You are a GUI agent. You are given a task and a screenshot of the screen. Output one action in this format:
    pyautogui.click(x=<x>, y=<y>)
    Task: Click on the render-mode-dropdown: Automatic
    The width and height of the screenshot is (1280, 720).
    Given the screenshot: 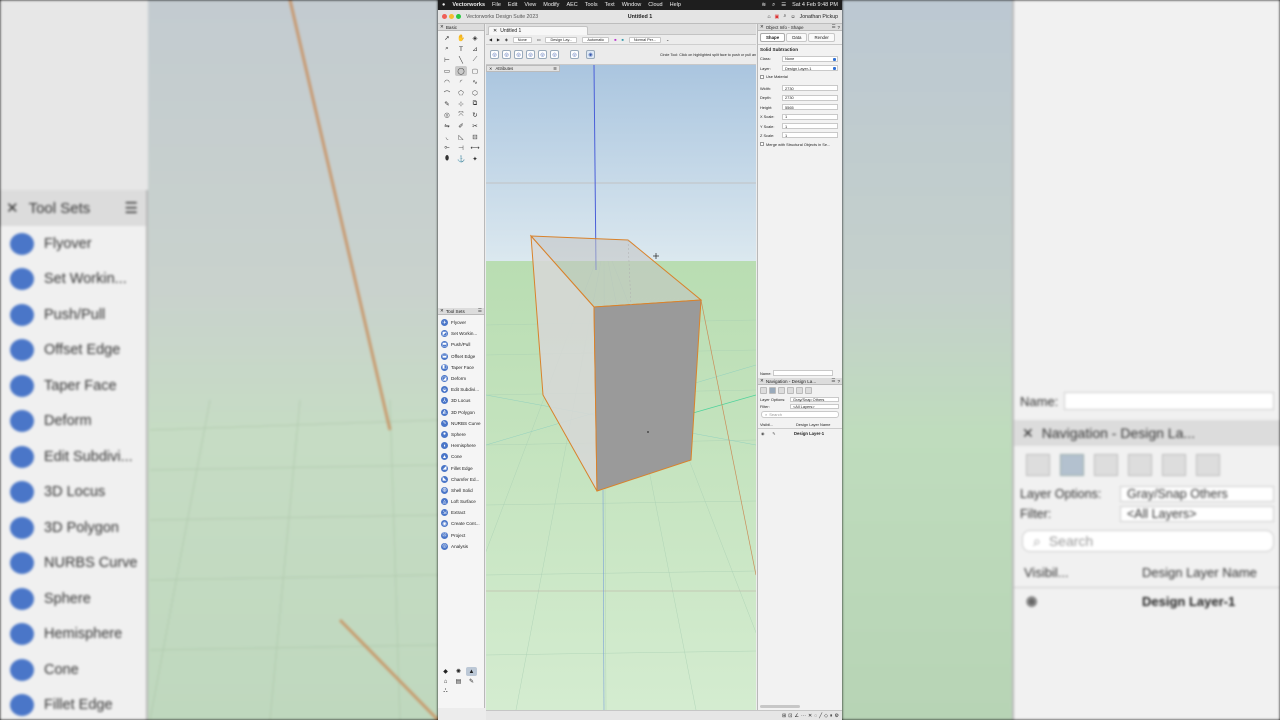 What is the action you would take?
    pyautogui.click(x=596, y=39)
    